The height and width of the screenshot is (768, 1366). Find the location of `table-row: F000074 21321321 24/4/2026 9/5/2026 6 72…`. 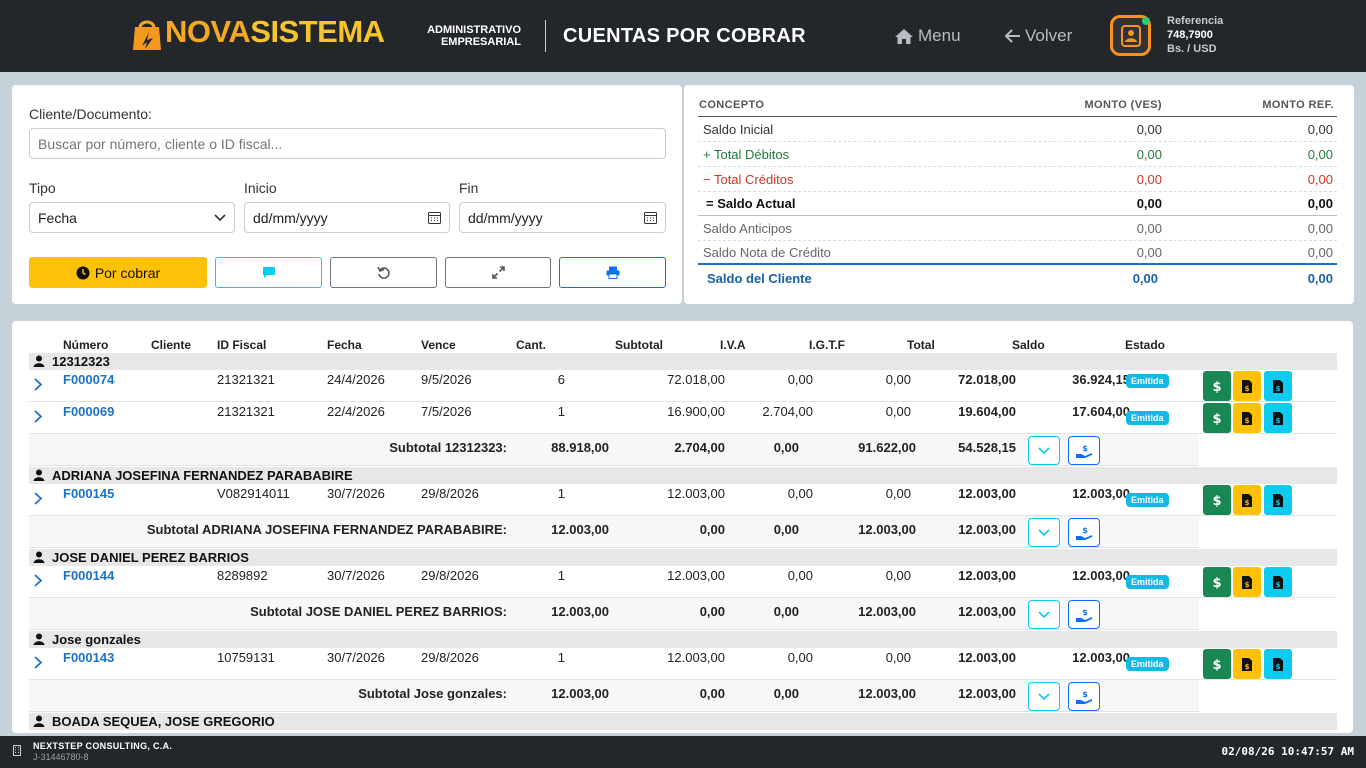

table-row: F000074 21321321 24/4/2026 9/5/2026 6 72… is located at coordinates (683, 386).